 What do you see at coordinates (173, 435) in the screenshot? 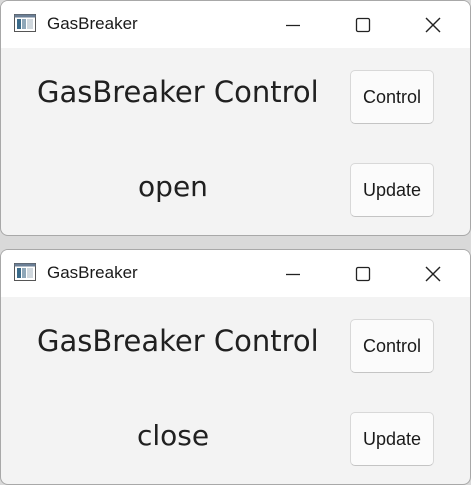
I see `status-label: close` at bounding box center [173, 435].